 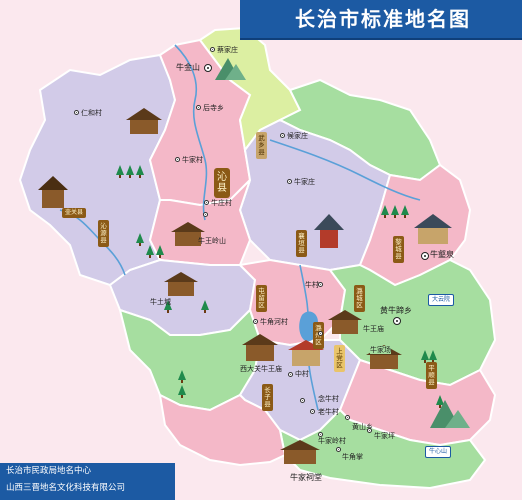 What do you see at coordinates (301, 243) in the screenshot?
I see `region-label-xiangyuan: 襄垣县` at bounding box center [301, 243].